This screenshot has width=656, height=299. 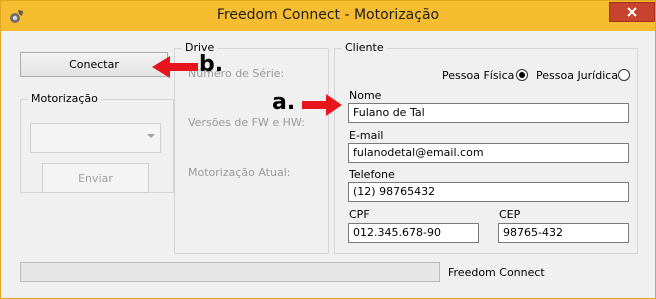 I want to click on radio-pessoa-fisica-label: Pessoa Física, so click(x=478, y=75).